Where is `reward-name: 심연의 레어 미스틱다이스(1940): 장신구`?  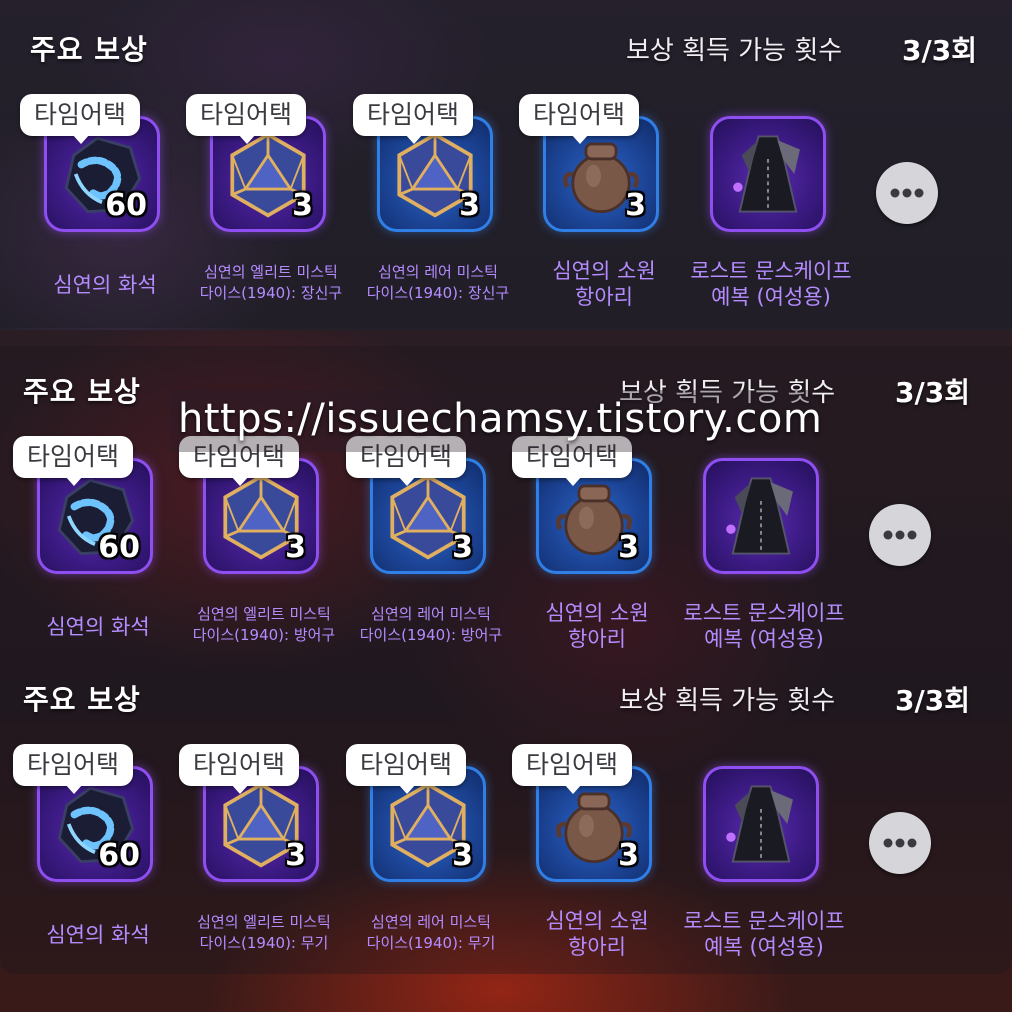
reward-name: 심연의 레어 미스틱다이스(1940): 장신구 is located at coordinates (438, 283).